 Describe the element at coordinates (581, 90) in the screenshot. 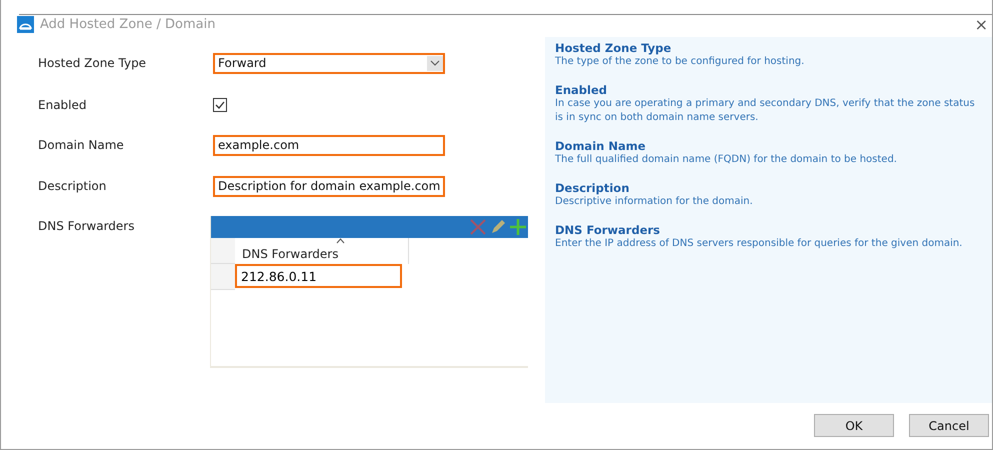

I see `help-title: Enabled` at that location.